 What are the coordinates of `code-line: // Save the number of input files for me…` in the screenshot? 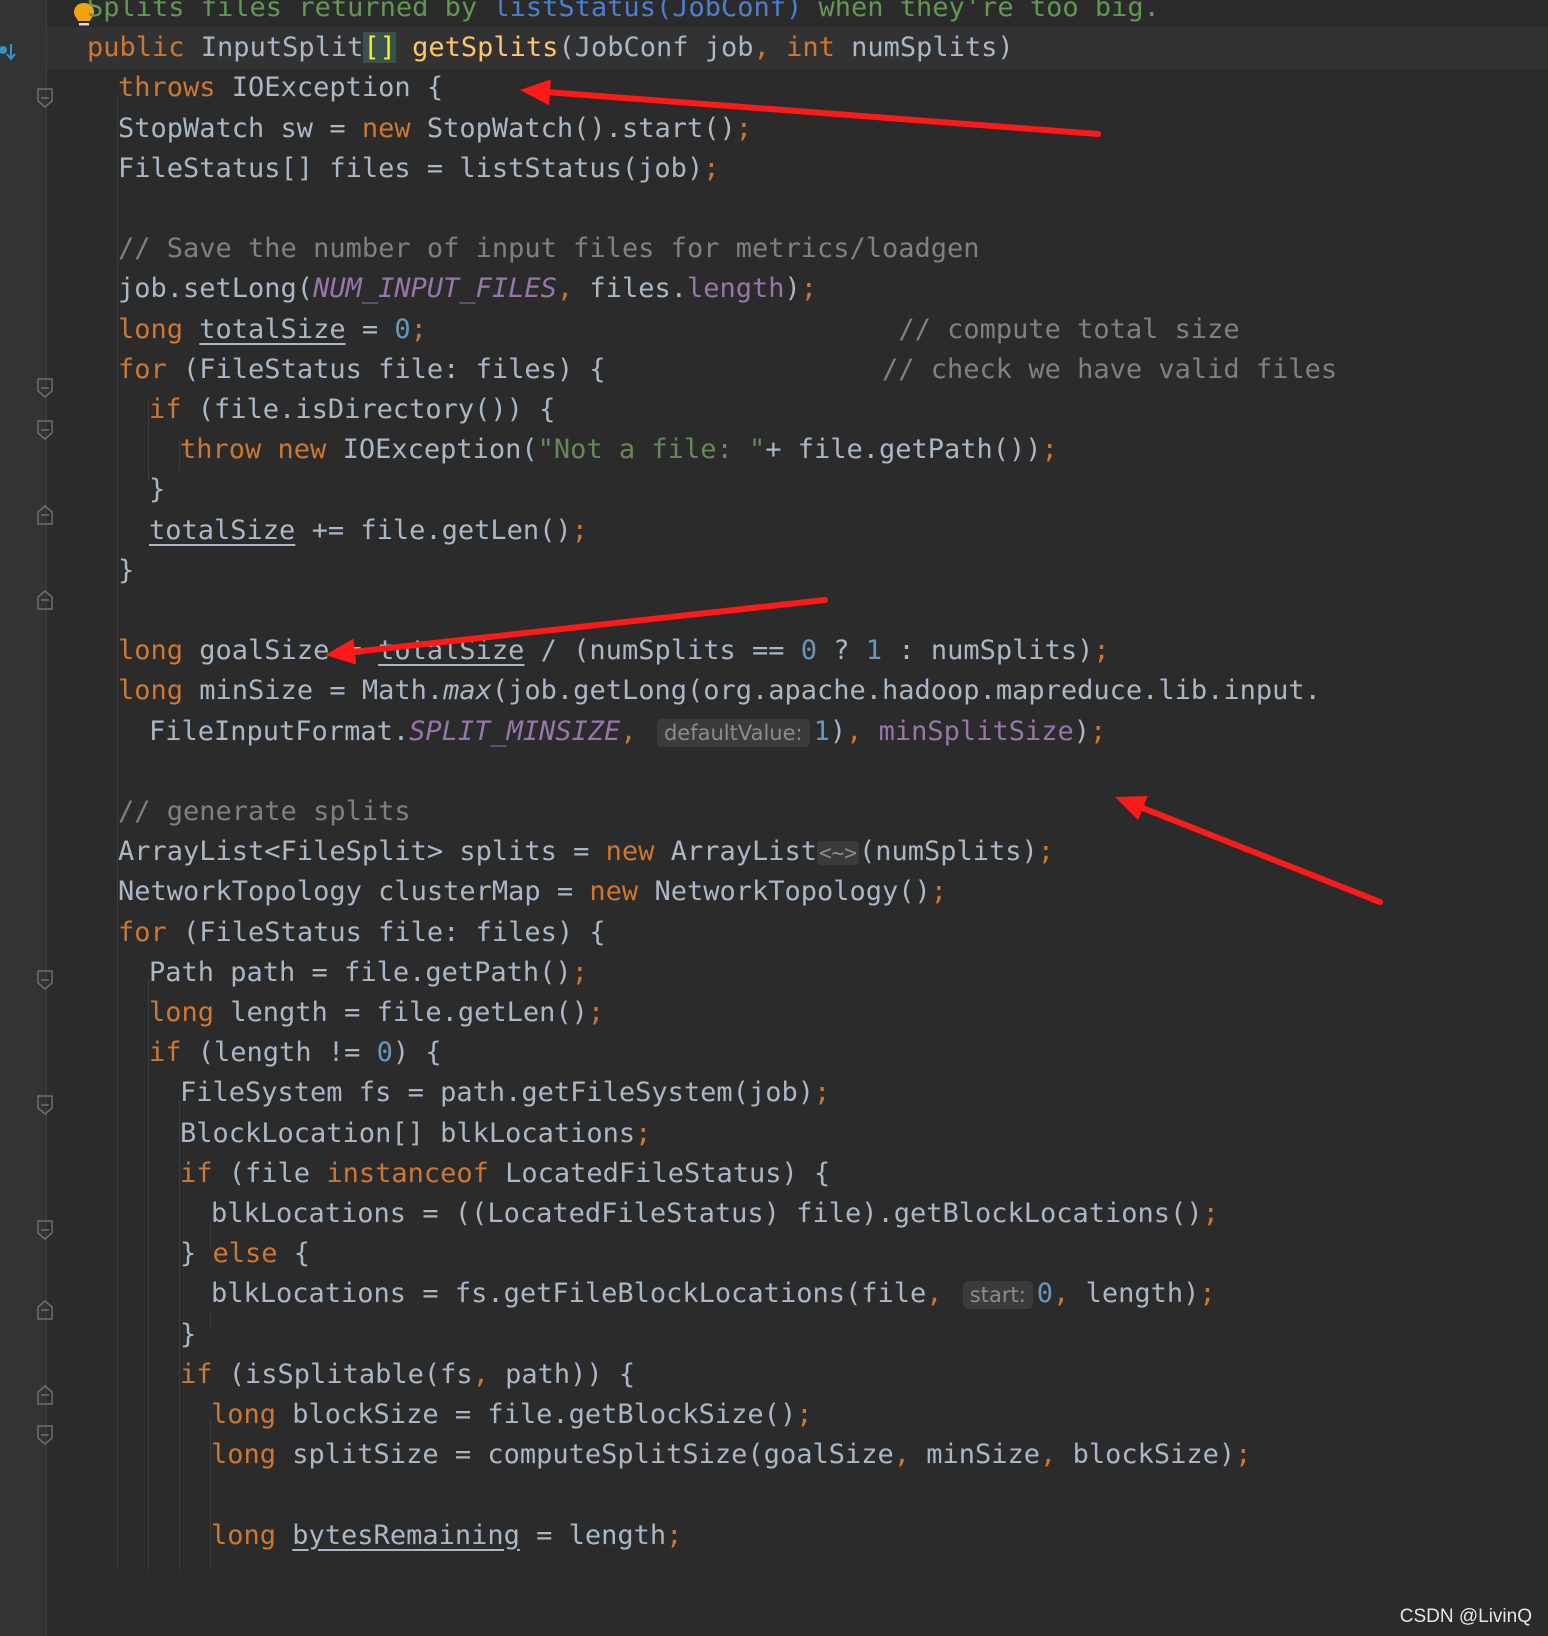 It's located at (513, 249).